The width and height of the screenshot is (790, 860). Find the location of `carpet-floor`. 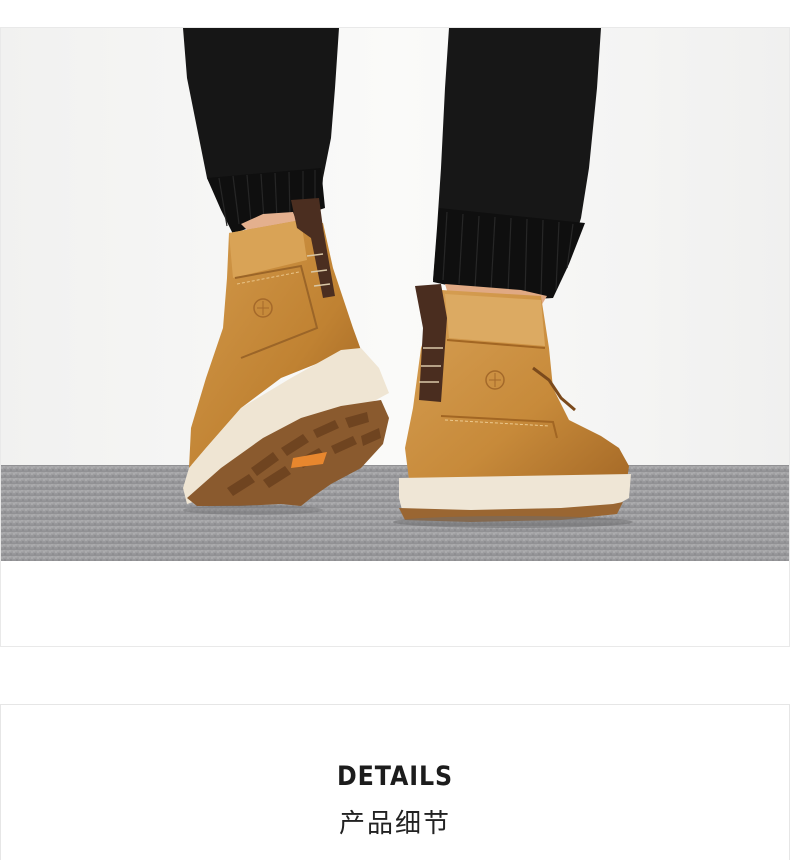

carpet-floor is located at coordinates (395, 513).